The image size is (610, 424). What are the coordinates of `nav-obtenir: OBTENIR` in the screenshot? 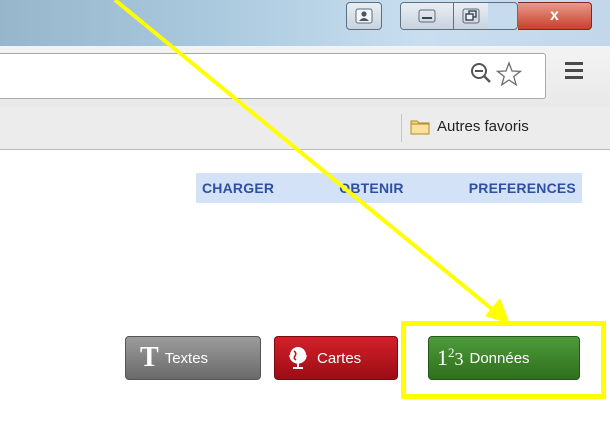 It's located at (371, 188).